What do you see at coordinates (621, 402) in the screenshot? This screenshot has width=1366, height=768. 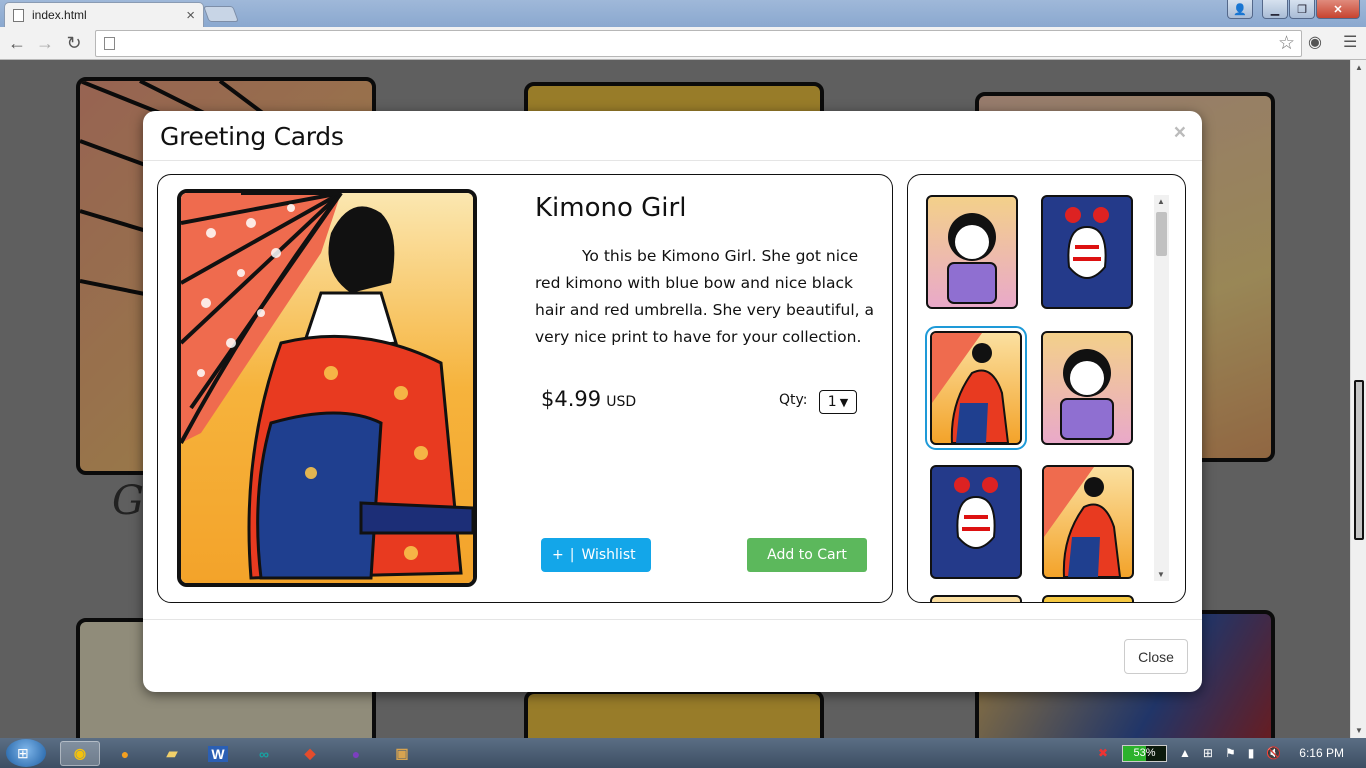 I see `price-currency: USD` at bounding box center [621, 402].